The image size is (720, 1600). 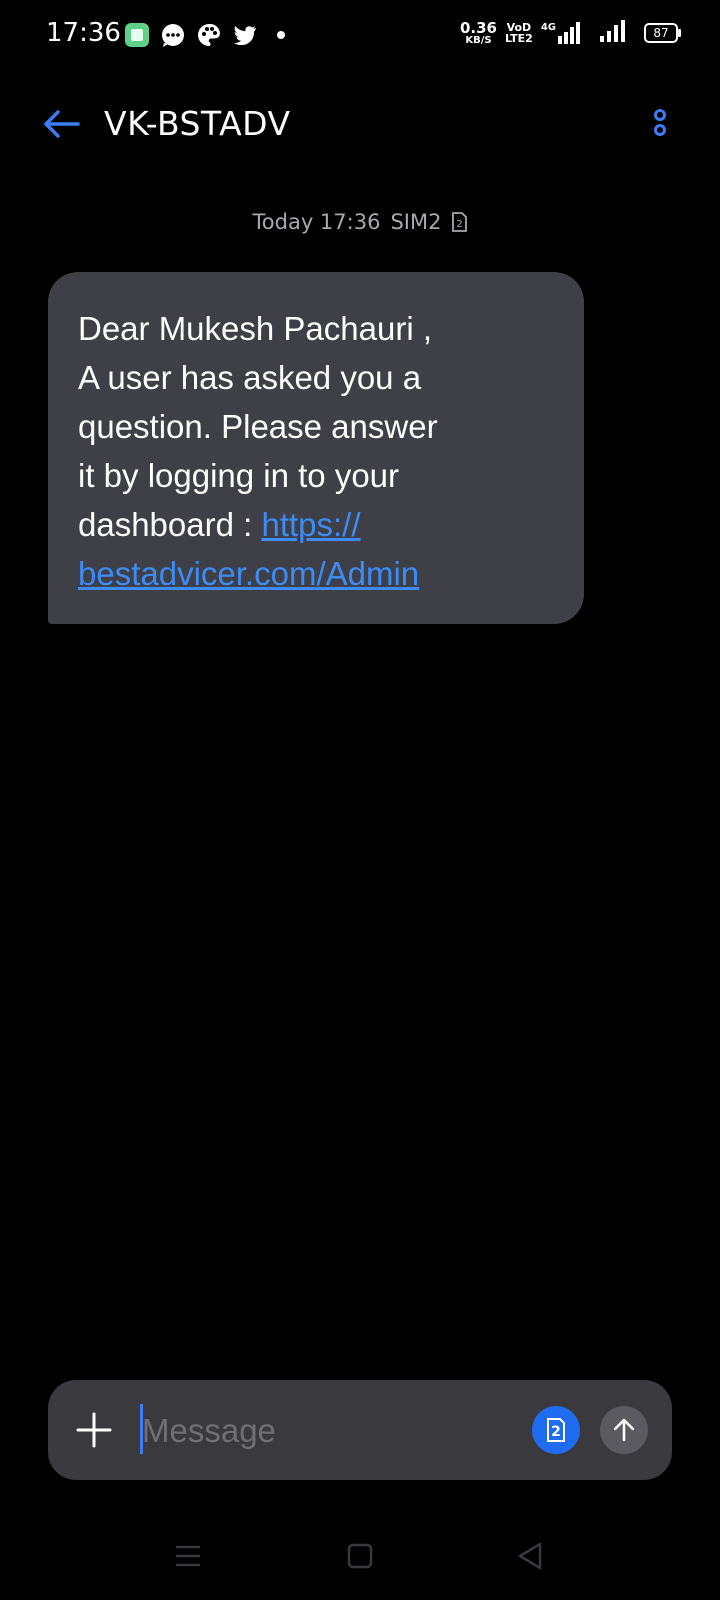 What do you see at coordinates (173, 35) in the screenshot?
I see `chat-bubble-icon` at bounding box center [173, 35].